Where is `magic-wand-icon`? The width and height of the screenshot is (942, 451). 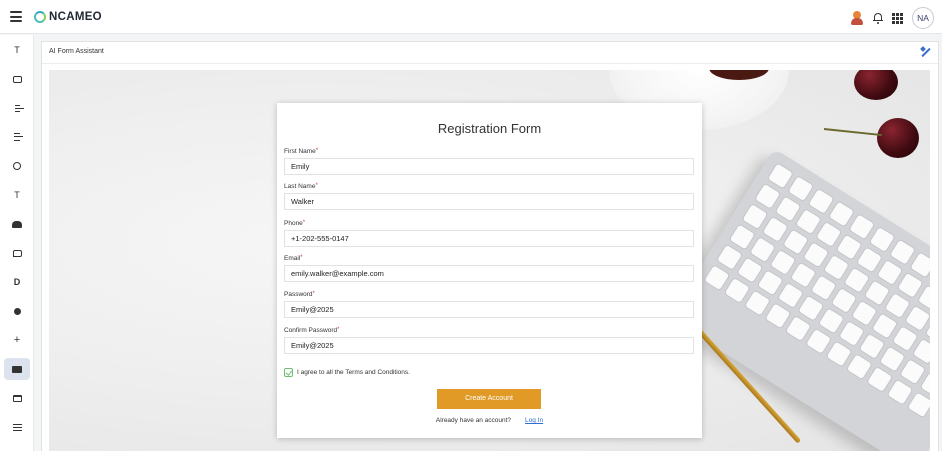
magic-wand-icon is located at coordinates (925, 52).